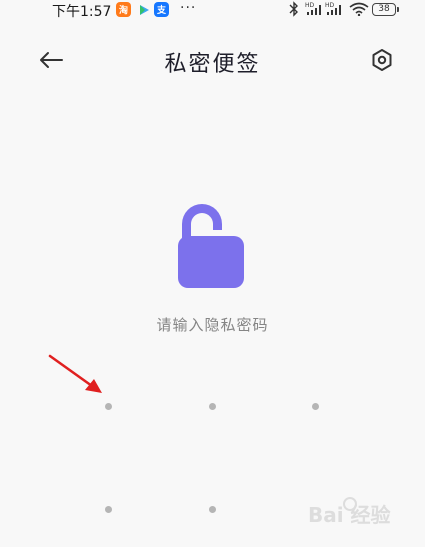 This screenshot has width=425, height=547. I want to click on gear-icon, so click(382, 60).